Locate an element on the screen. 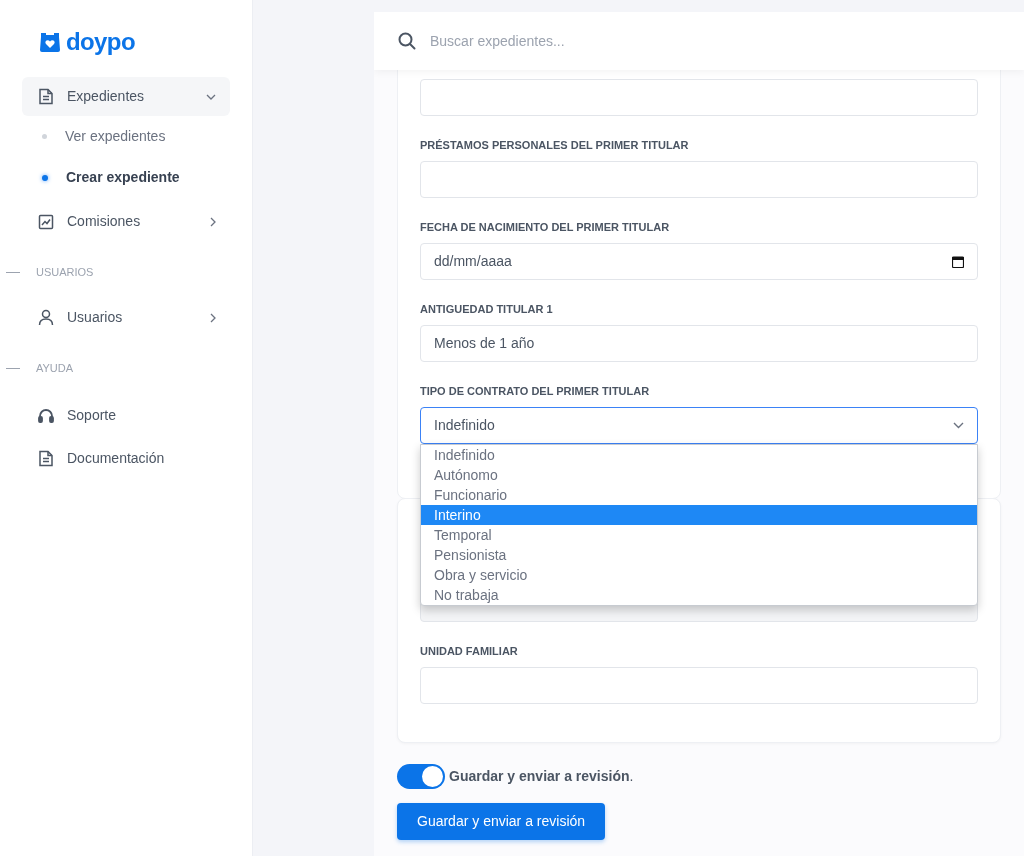  sidebar-item: Usuarios is located at coordinates (126, 317).